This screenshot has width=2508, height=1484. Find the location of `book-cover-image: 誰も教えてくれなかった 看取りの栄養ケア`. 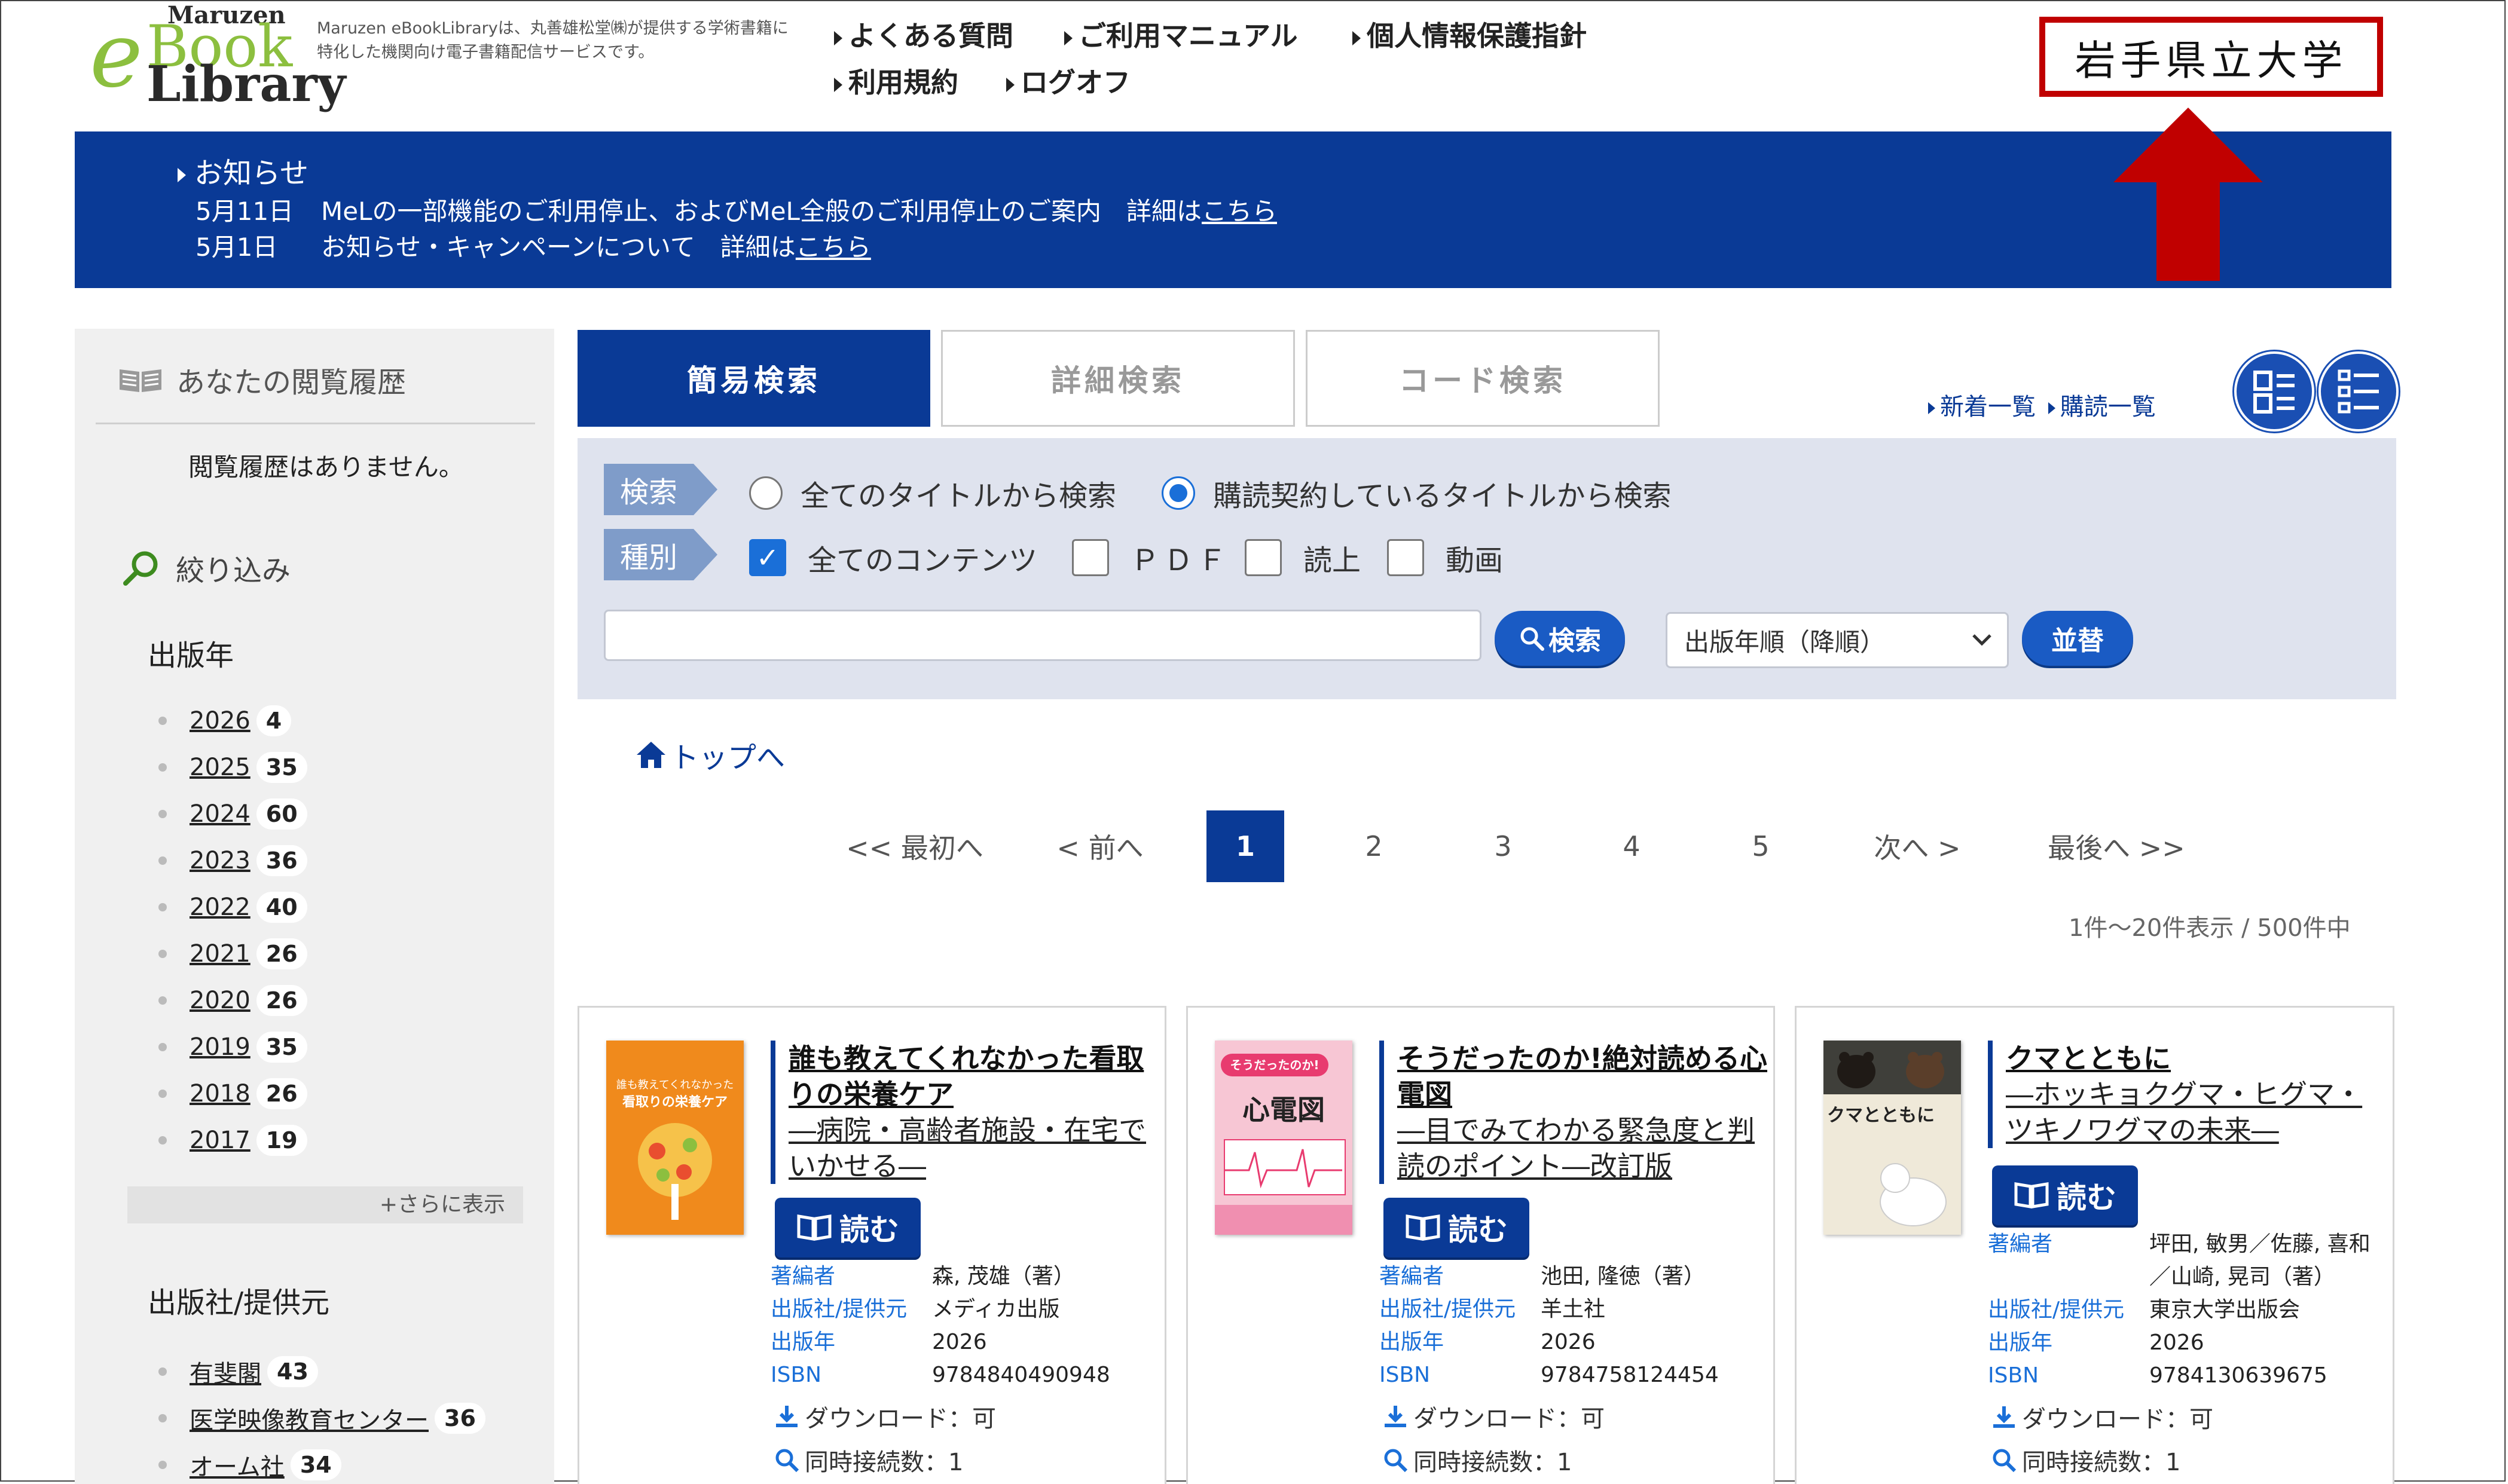

book-cover-image: 誰も教えてくれなかった 看取りの栄養ケア is located at coordinates (675, 1138).